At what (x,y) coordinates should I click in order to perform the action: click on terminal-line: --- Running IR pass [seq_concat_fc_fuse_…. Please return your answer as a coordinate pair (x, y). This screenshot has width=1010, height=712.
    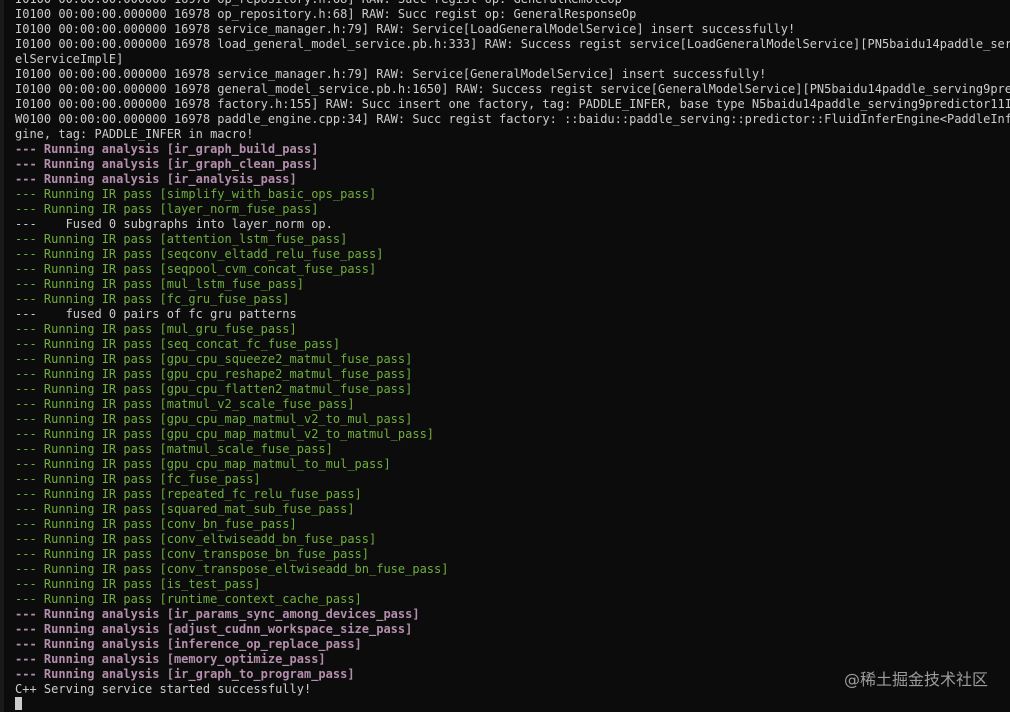
    Looking at the image, I should click on (178, 344).